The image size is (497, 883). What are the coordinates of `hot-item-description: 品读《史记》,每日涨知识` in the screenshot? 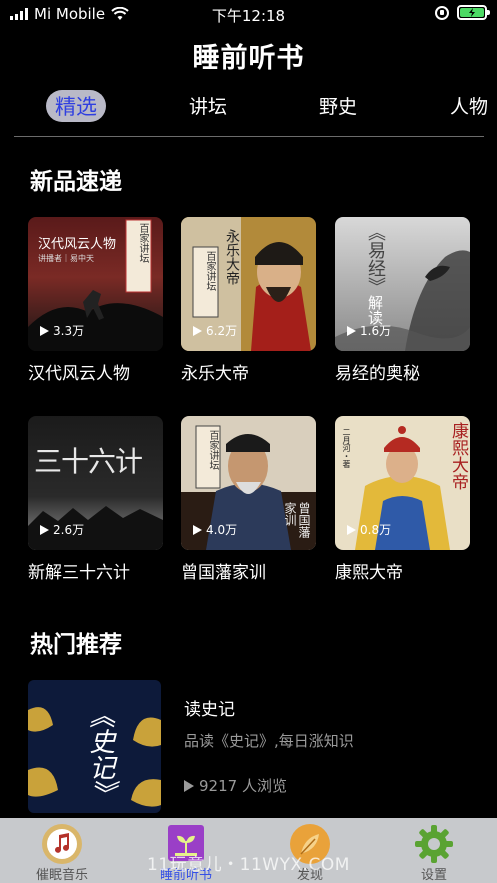 It's located at (269, 741).